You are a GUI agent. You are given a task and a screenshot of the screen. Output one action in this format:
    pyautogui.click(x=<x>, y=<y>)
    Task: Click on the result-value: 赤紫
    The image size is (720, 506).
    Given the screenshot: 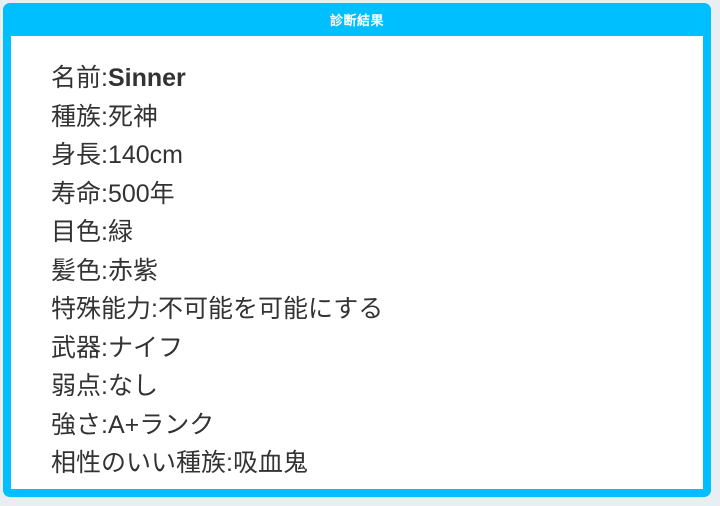 What is the action you would take?
    pyautogui.click(x=132, y=270)
    